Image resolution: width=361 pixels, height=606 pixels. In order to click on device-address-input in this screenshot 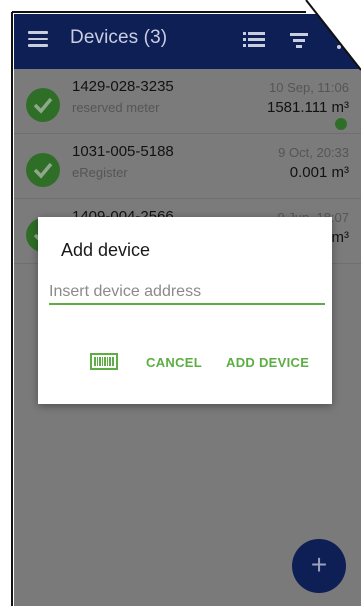, I will do `click(187, 293)`.